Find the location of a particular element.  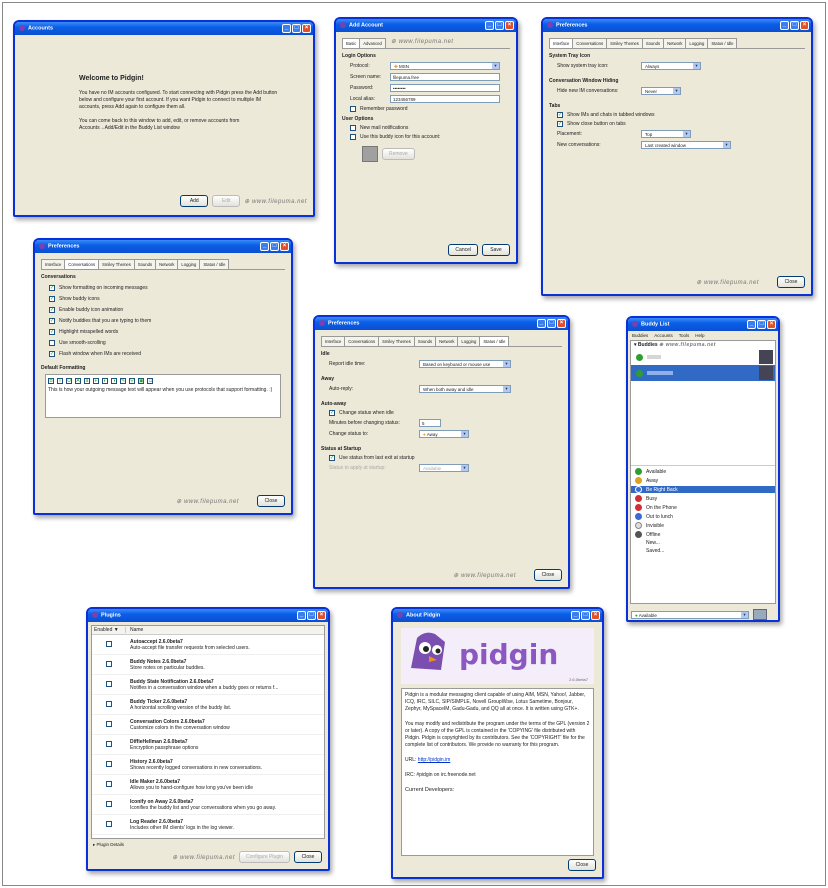

use-last-checkbox: ✓ is located at coordinates (332, 458).